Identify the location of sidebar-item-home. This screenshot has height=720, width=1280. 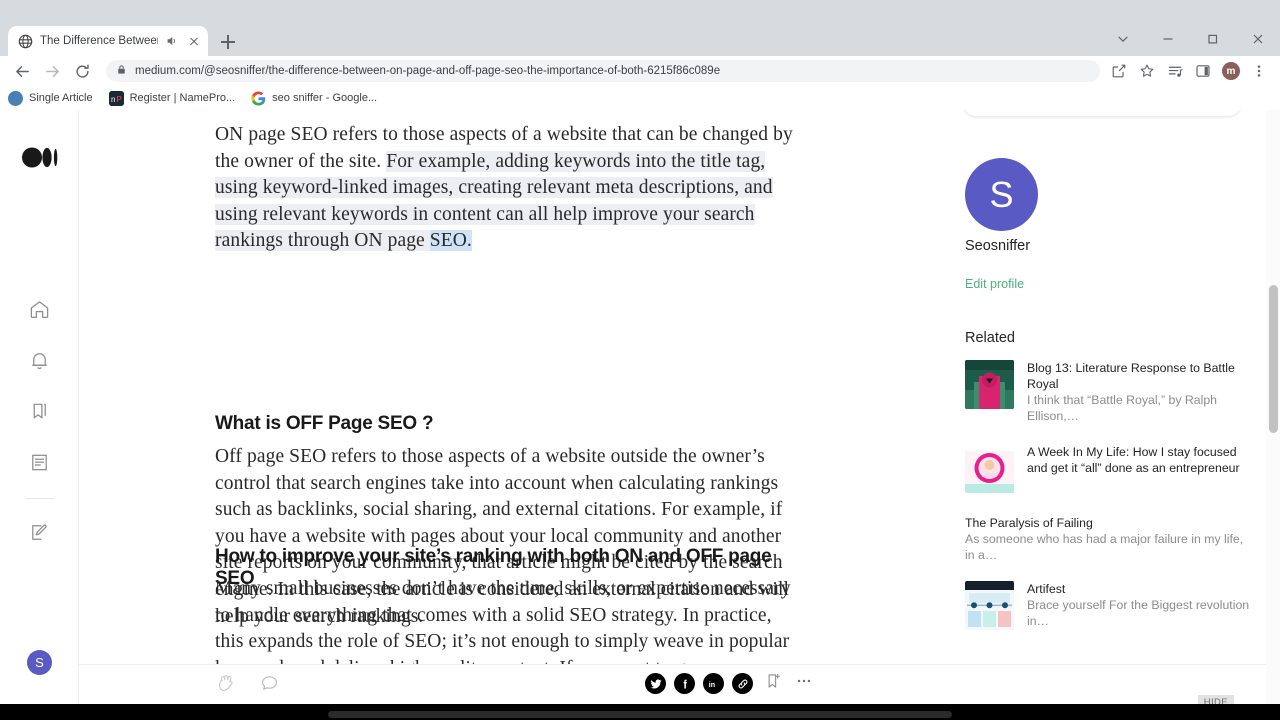
(39, 311).